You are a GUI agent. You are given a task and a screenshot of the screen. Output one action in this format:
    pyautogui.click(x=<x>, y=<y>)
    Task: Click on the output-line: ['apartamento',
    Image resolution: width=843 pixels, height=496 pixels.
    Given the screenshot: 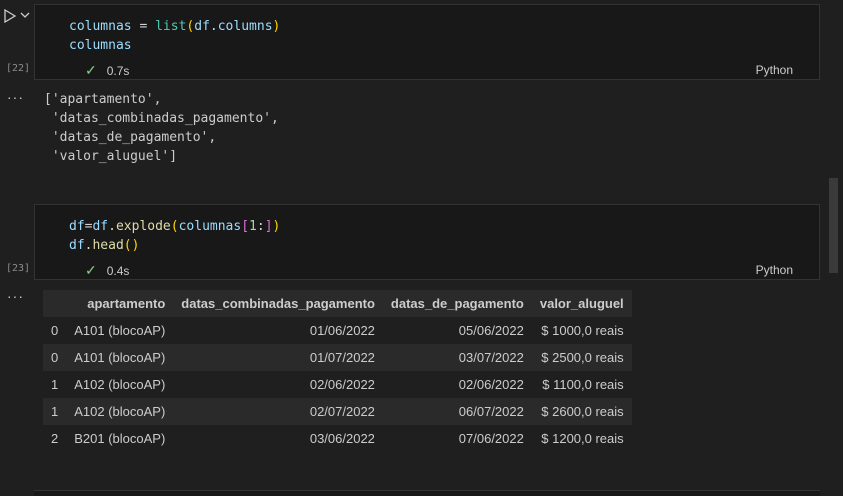 What is the action you would take?
    pyautogui.click(x=103, y=99)
    